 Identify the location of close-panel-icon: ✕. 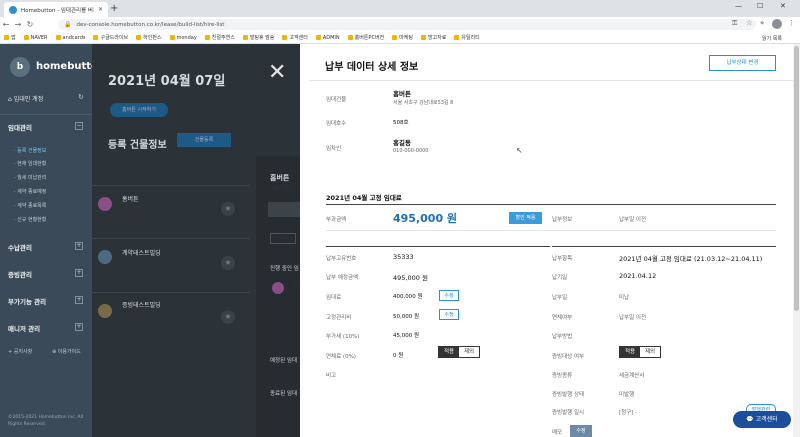
(277, 72).